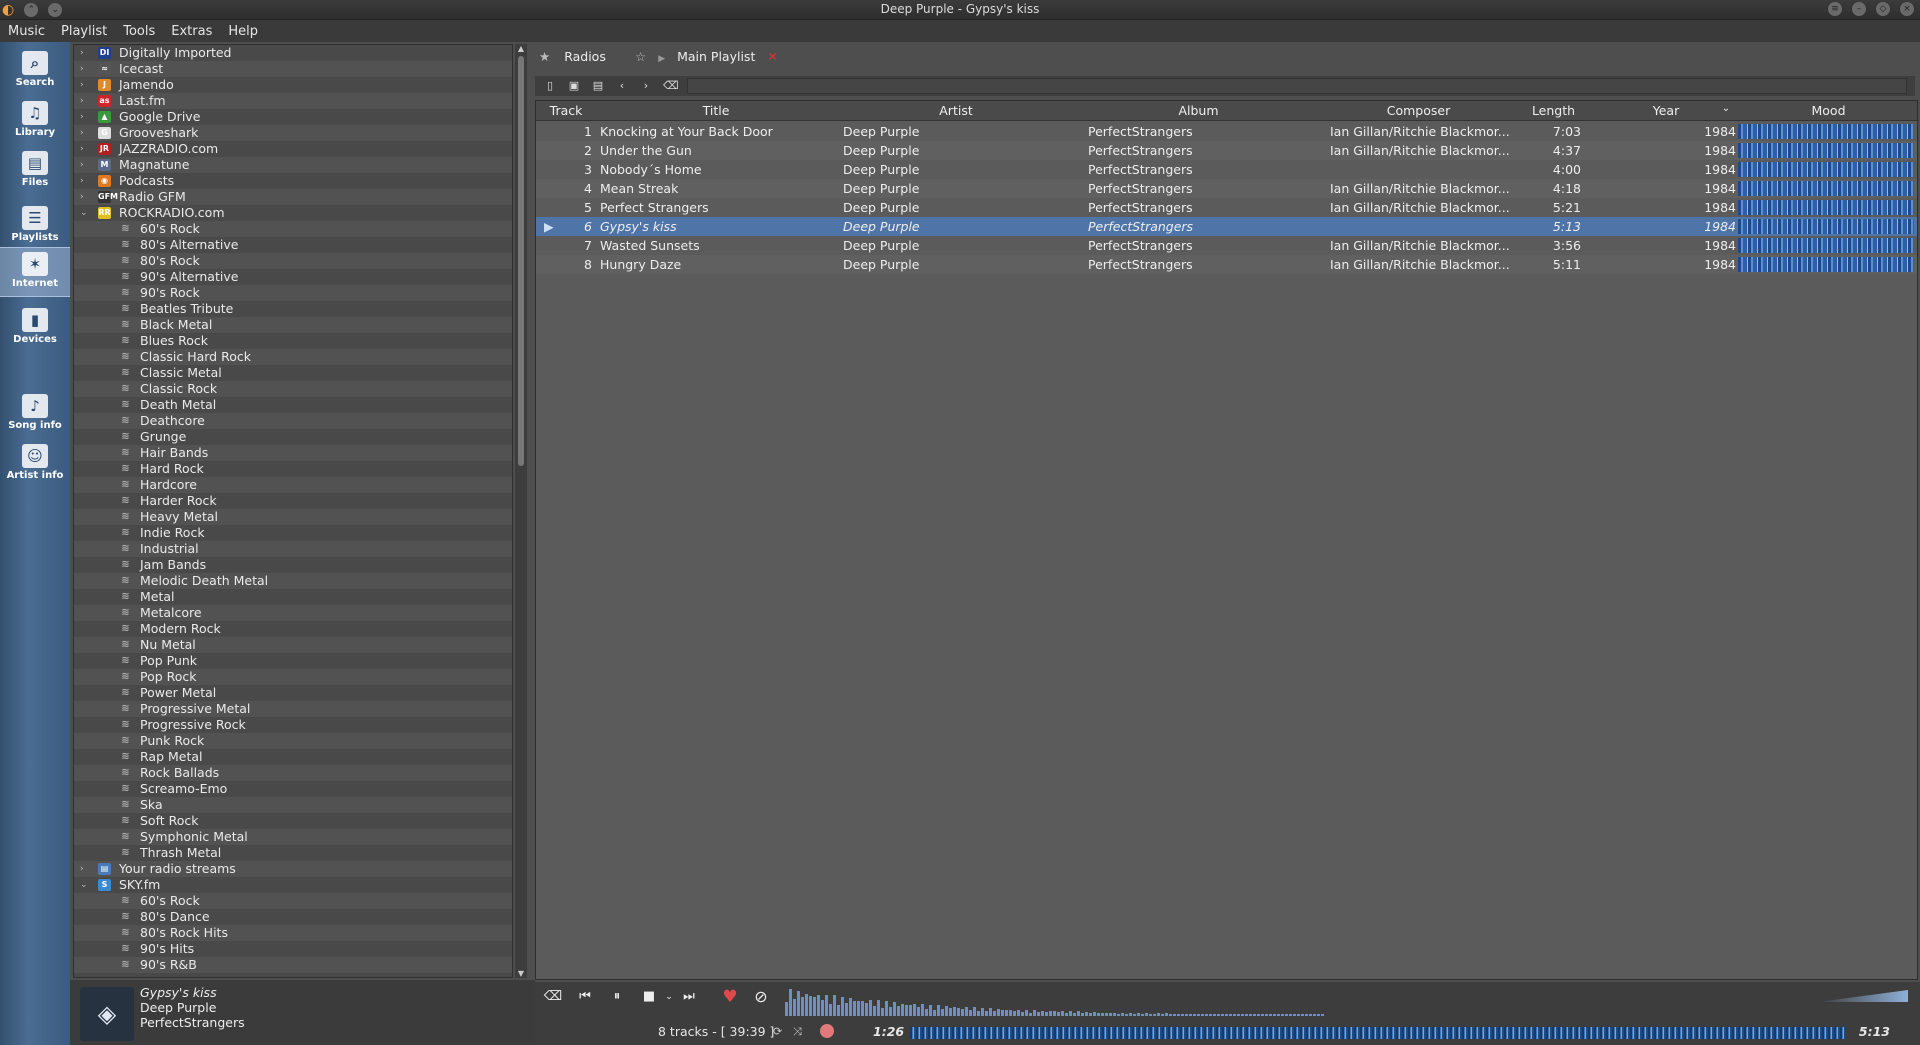  Describe the element at coordinates (293, 853) in the screenshot. I see `tree-item-station: ≋ Thrash Metal` at that location.